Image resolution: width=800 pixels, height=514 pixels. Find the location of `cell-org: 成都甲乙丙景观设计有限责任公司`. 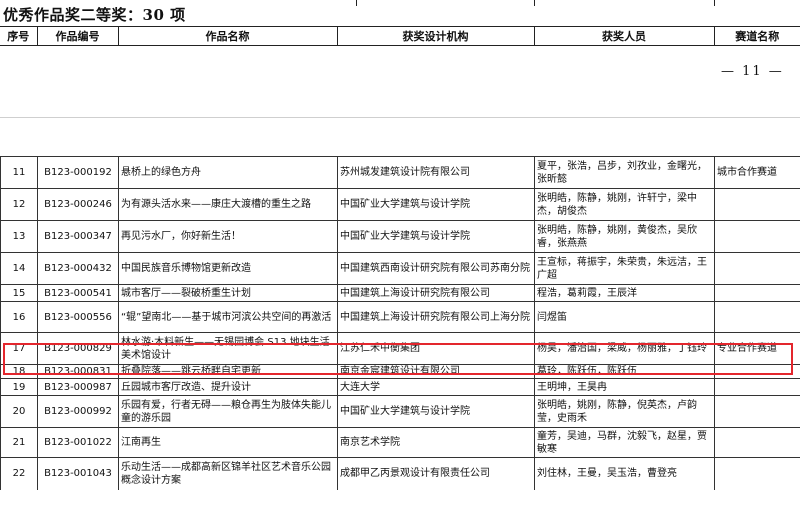

cell-org: 成都甲乙丙景观设计有限责任公司 is located at coordinates (436, 473).